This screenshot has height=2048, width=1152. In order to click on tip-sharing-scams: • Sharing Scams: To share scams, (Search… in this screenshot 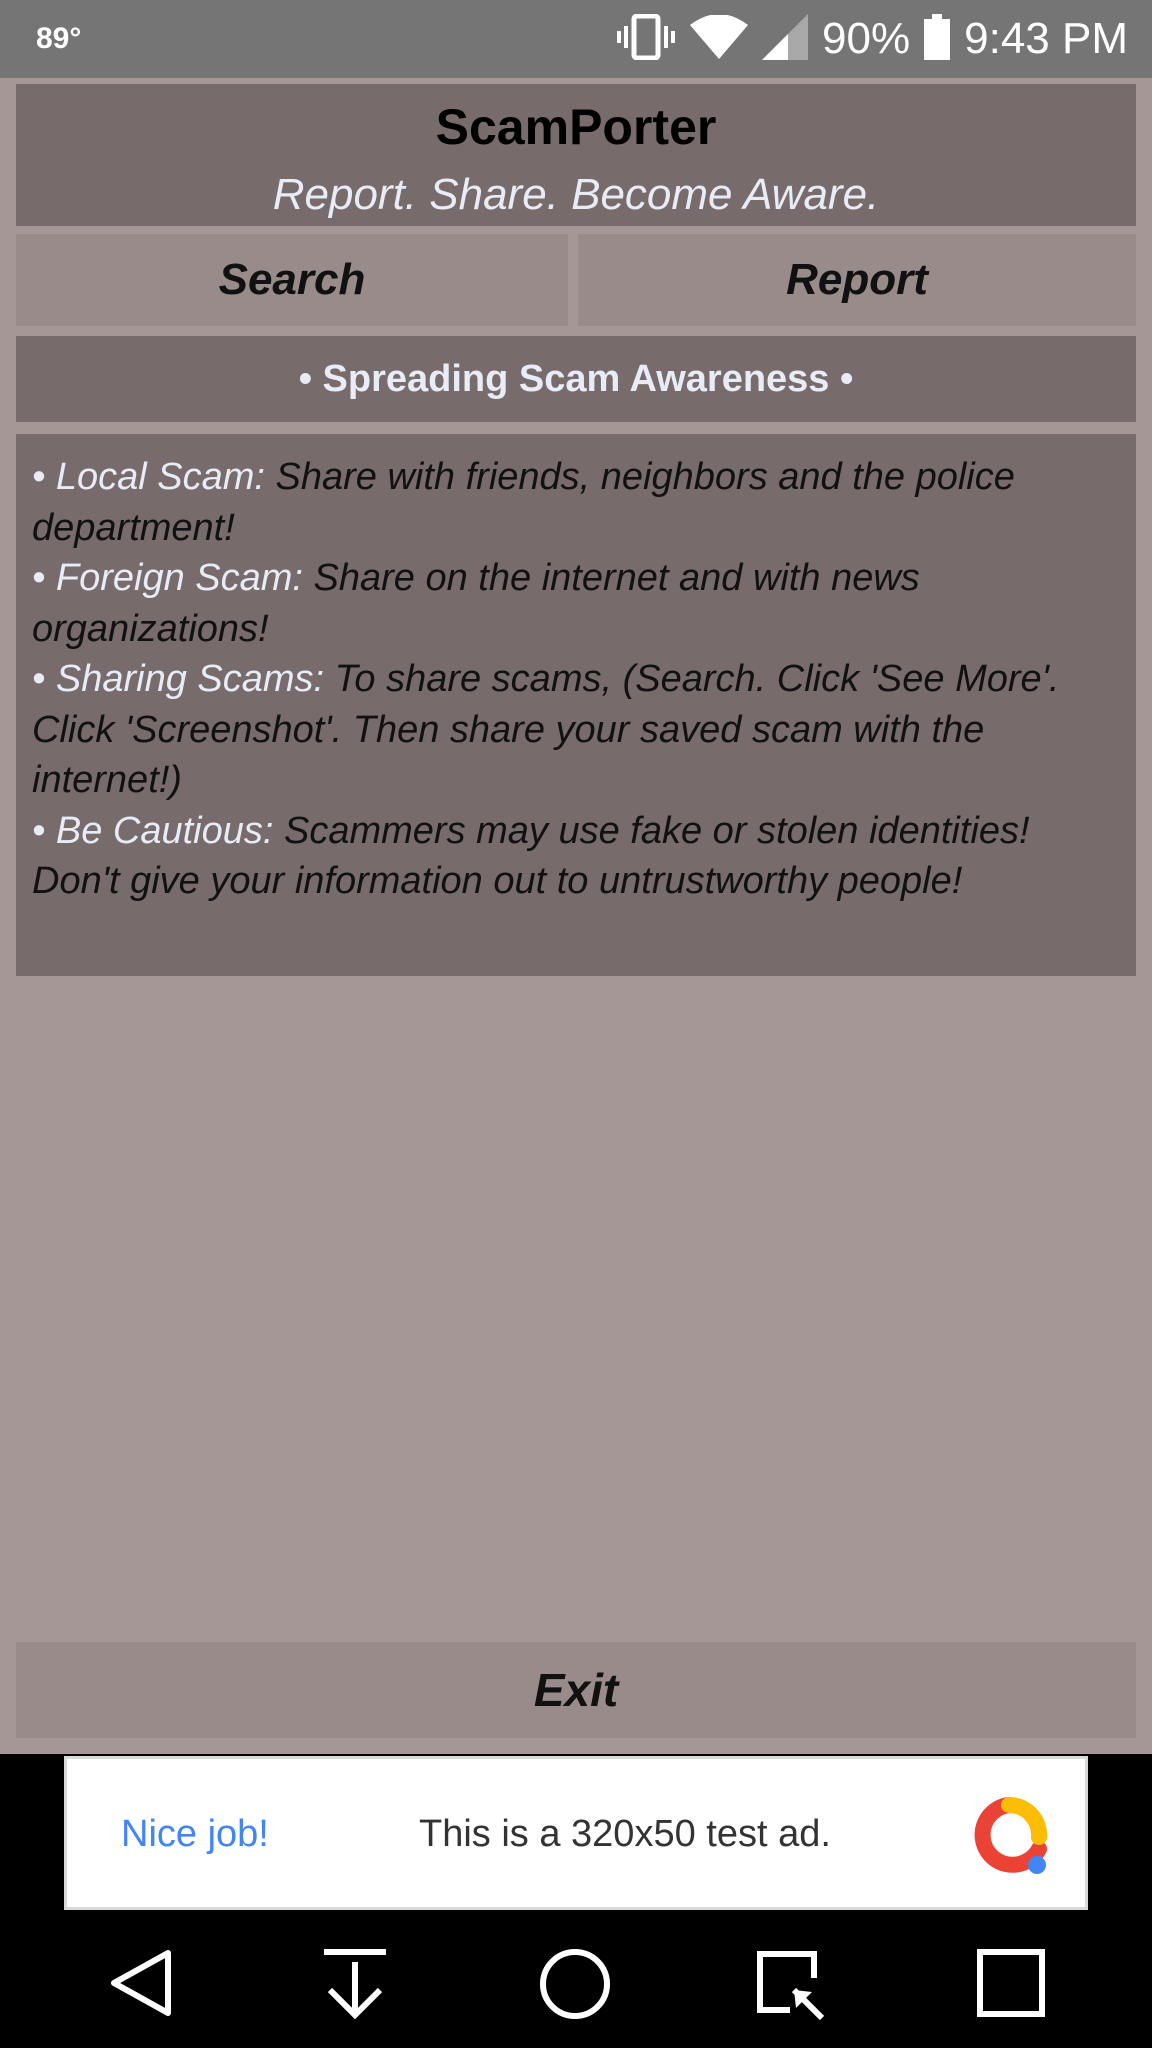, I will do `click(576, 730)`.